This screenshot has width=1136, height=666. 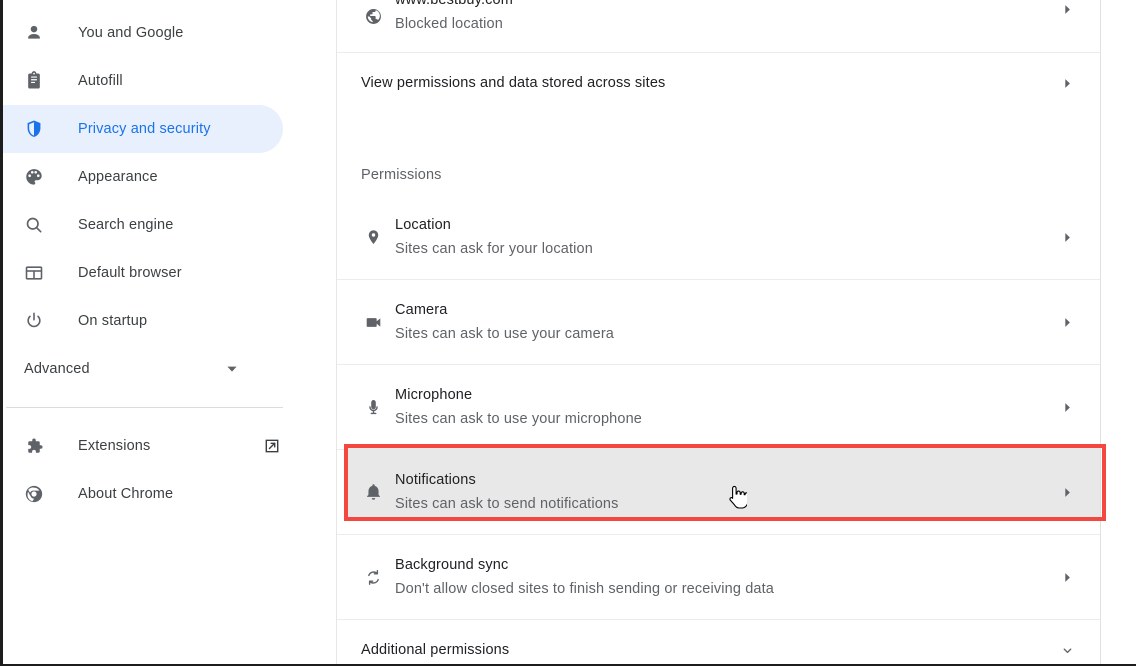 What do you see at coordinates (708, 650) in the screenshot?
I see `additional-permissions-text: Additional permissions` at bounding box center [708, 650].